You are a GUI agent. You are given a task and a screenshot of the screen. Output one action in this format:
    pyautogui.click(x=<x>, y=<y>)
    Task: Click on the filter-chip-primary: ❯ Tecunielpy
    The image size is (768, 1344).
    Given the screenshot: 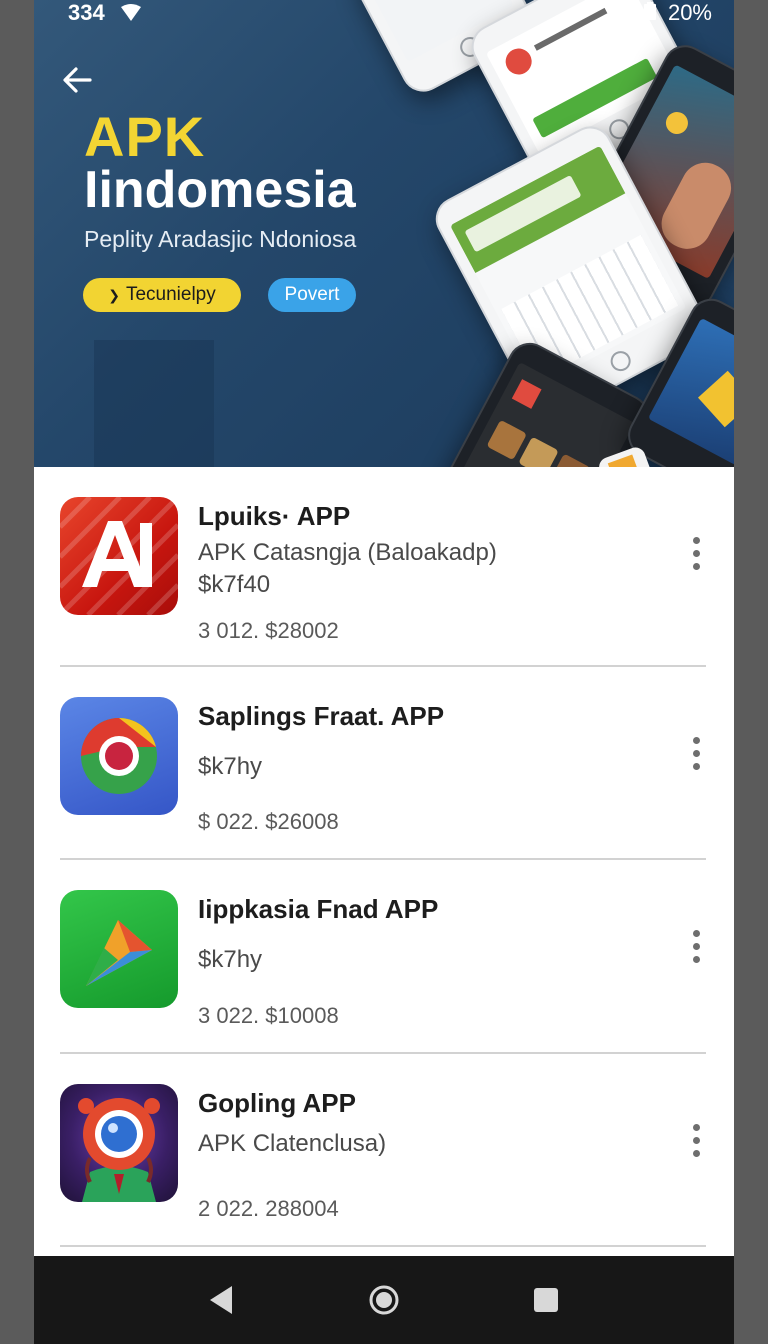 What is the action you would take?
    pyautogui.click(x=162, y=295)
    